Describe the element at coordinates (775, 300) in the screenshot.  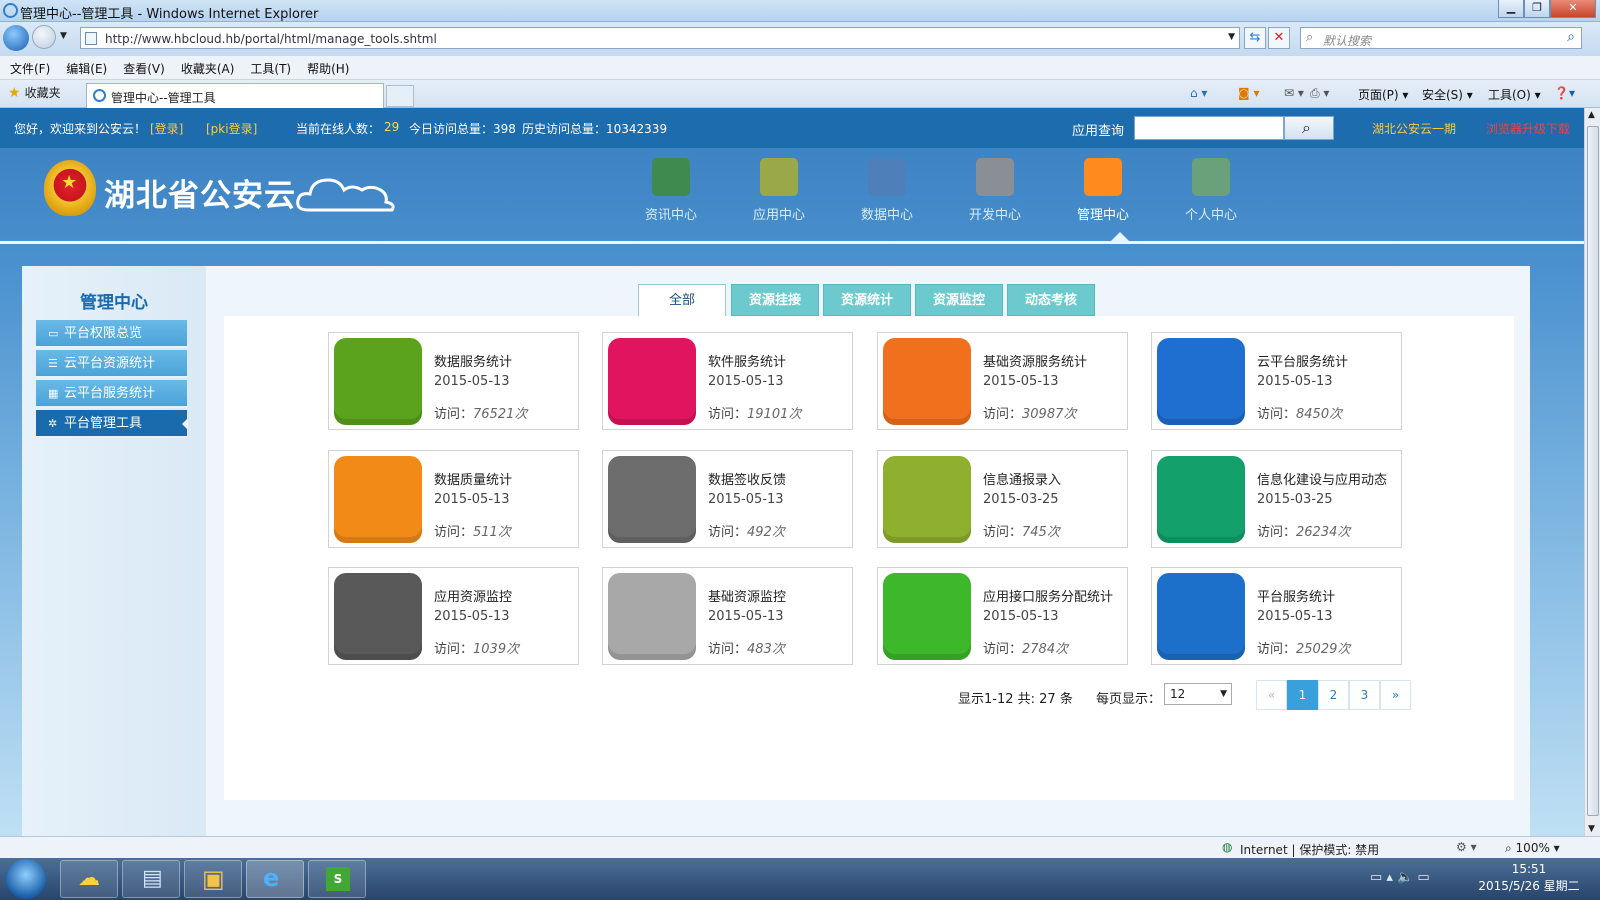
I see `tab-resource-mount: 资源挂接` at that location.